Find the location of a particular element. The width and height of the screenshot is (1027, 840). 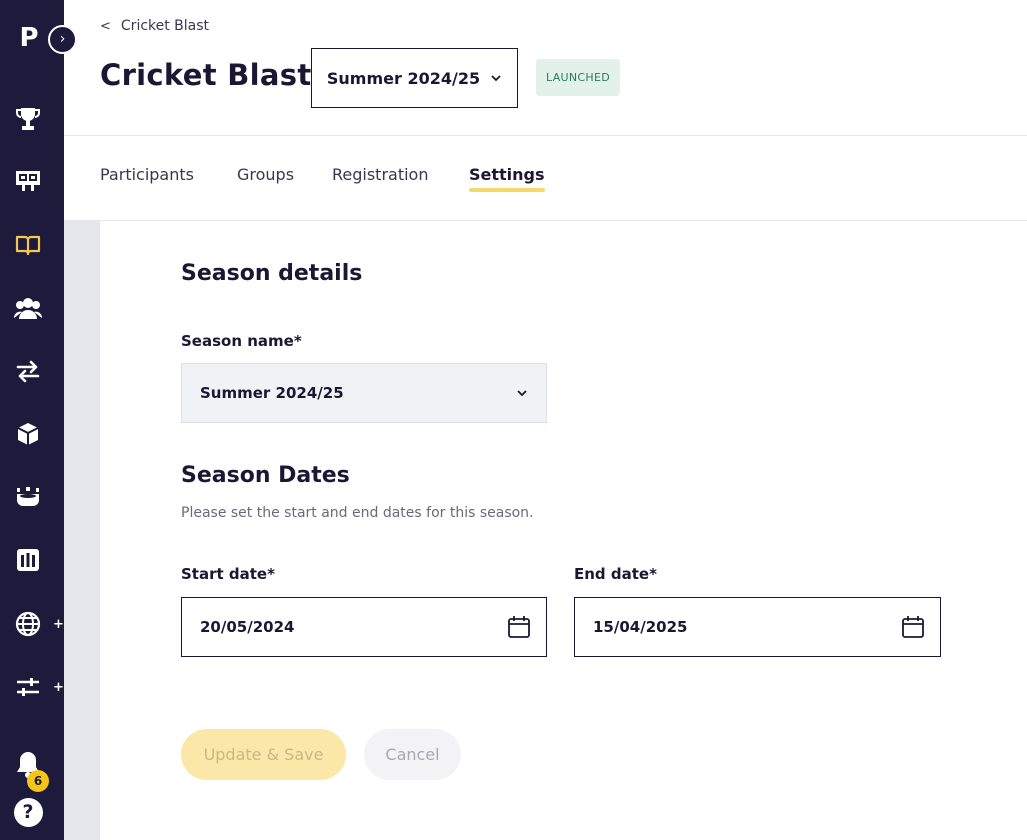

breadcrumb-link: Cricket Blast is located at coordinates (165, 26).